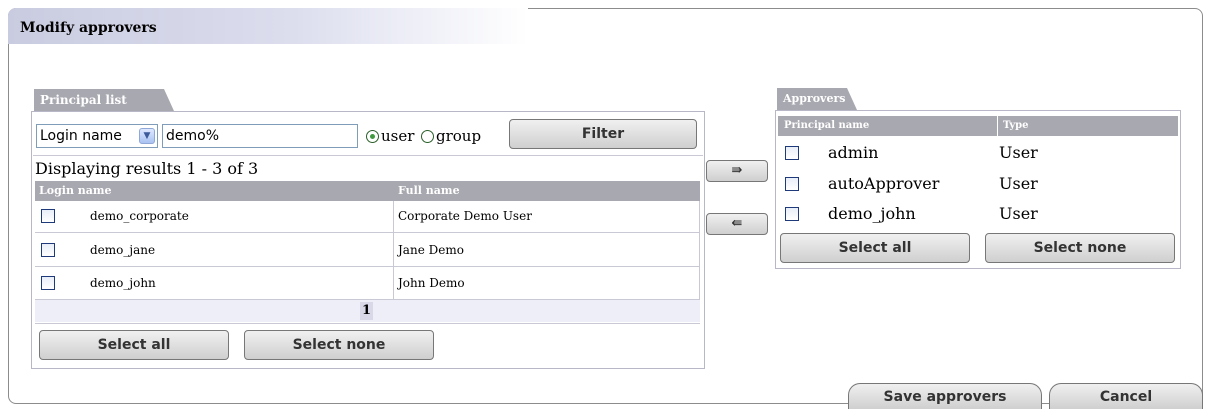  I want to click on radio-group, so click(427, 136).